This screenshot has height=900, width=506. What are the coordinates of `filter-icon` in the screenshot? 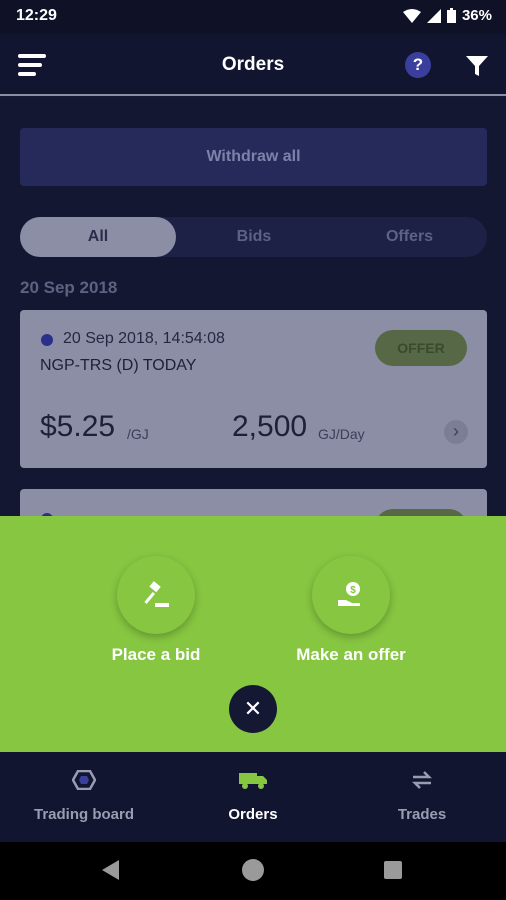 It's located at (477, 66).